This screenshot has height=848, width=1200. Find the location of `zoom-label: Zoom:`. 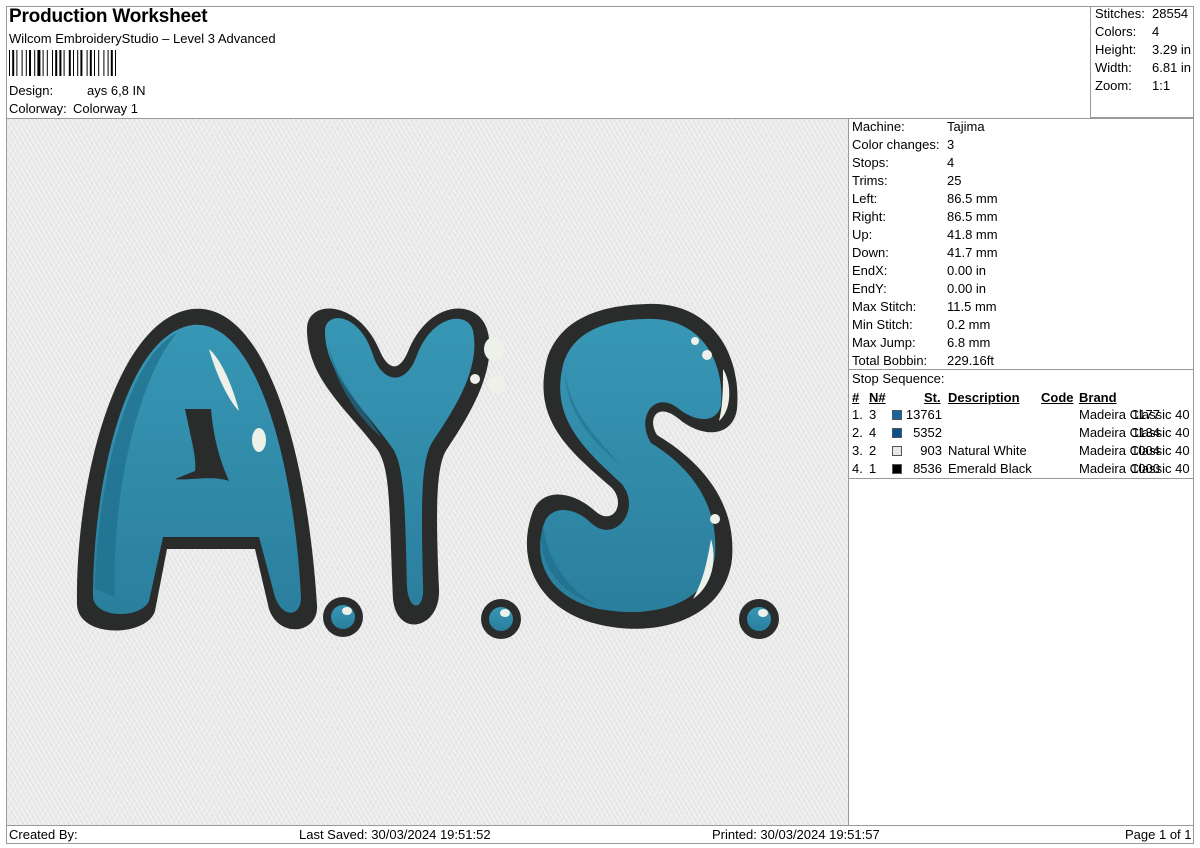

zoom-label: Zoom: is located at coordinates (1113, 85).